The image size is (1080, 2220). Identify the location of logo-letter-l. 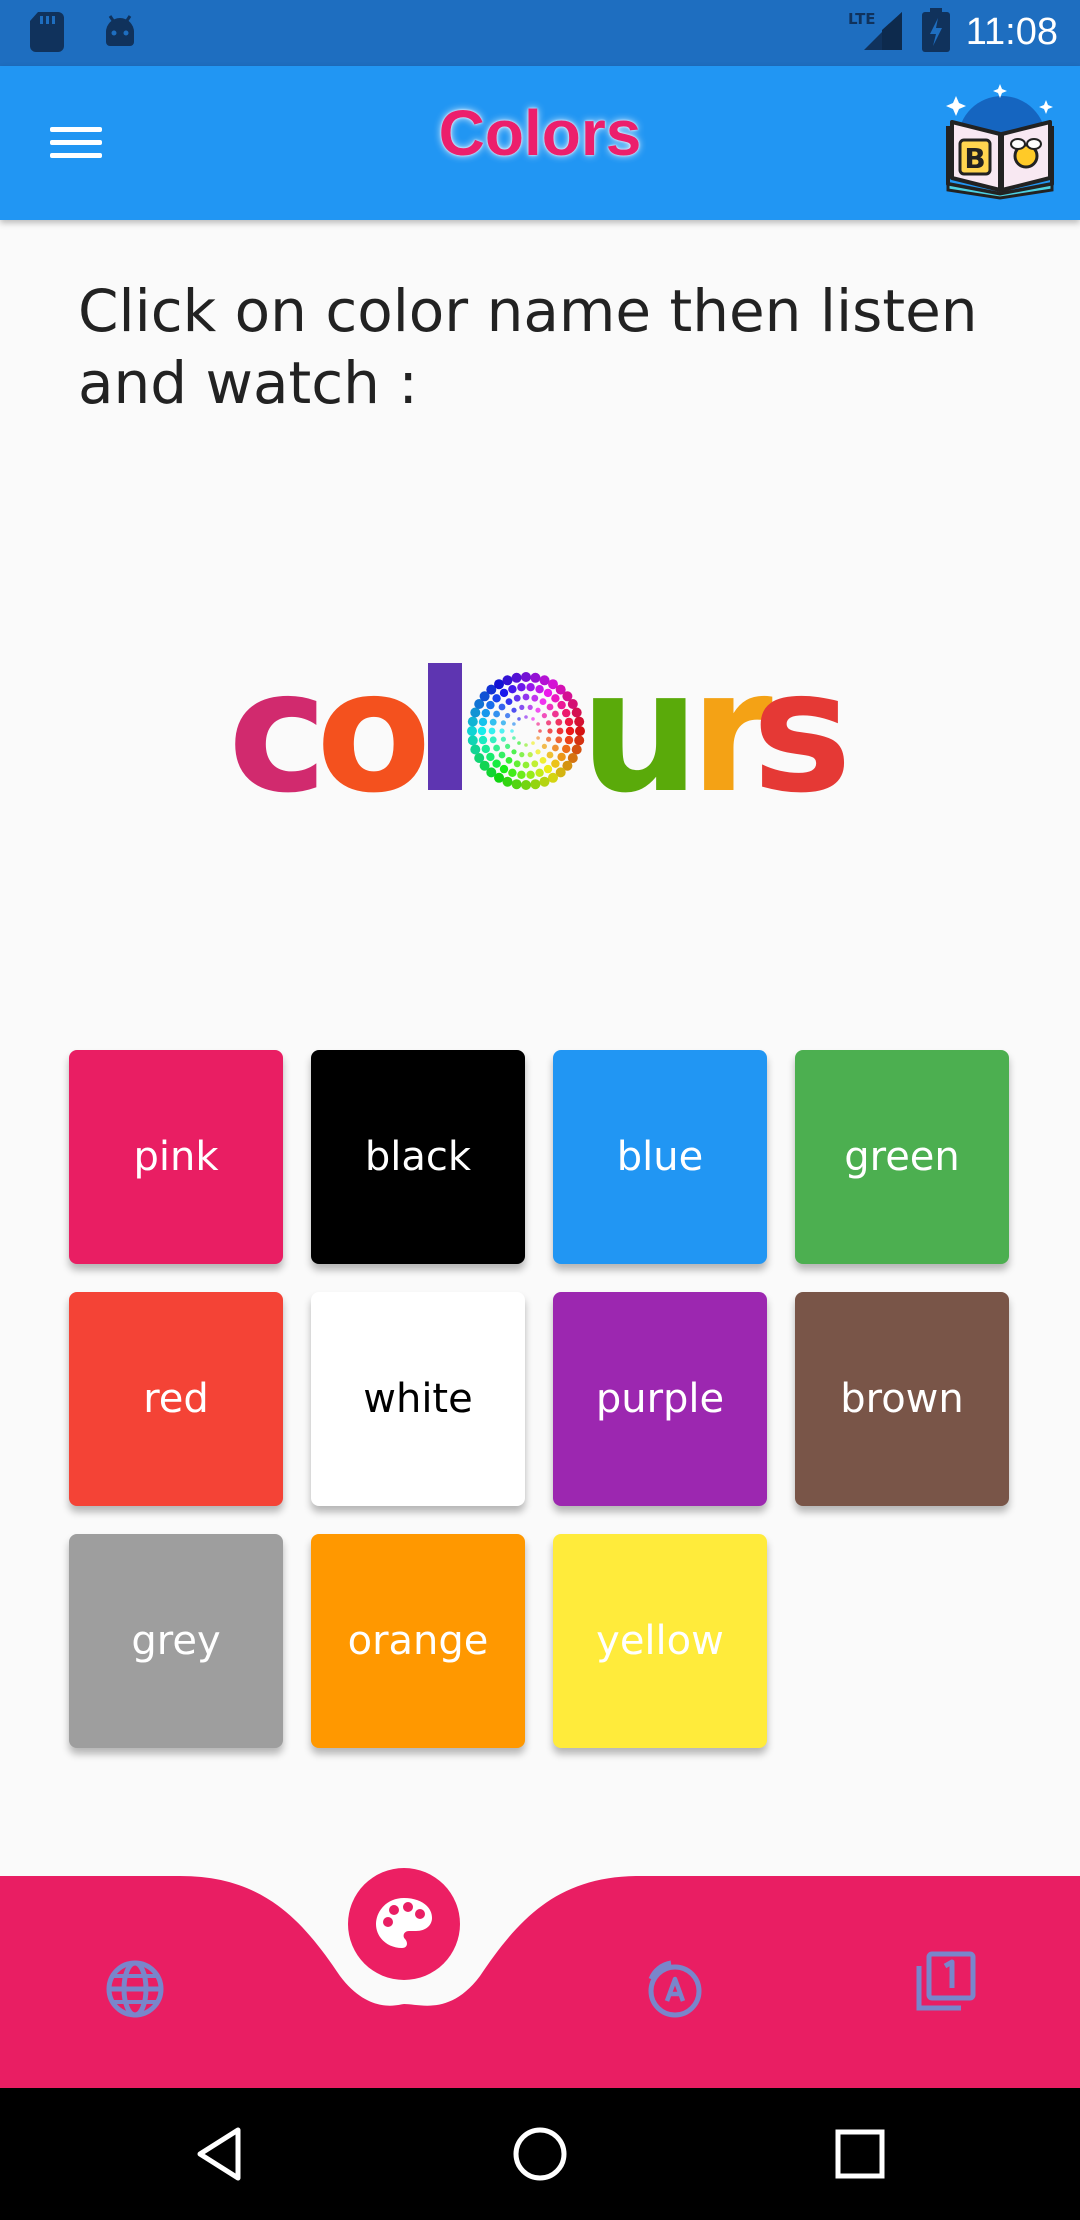
(445, 726).